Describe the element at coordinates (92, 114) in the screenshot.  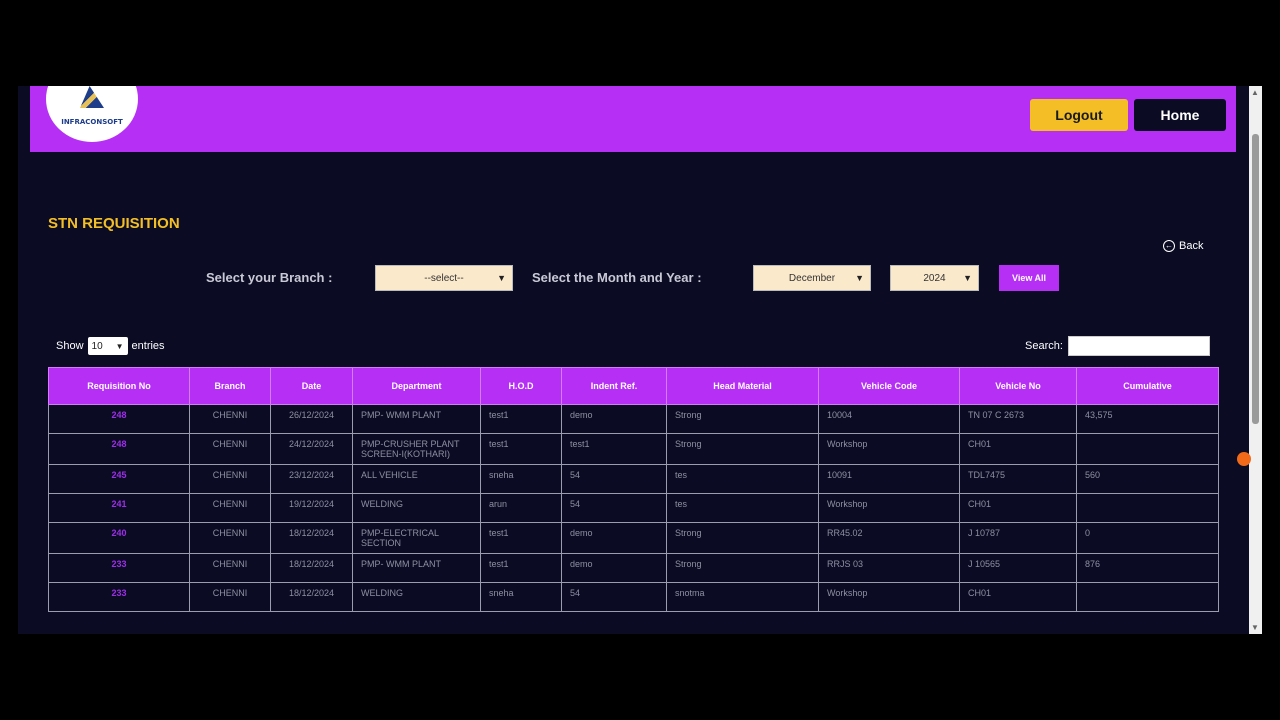
I see `company-logo: INFRACONSOFT` at that location.